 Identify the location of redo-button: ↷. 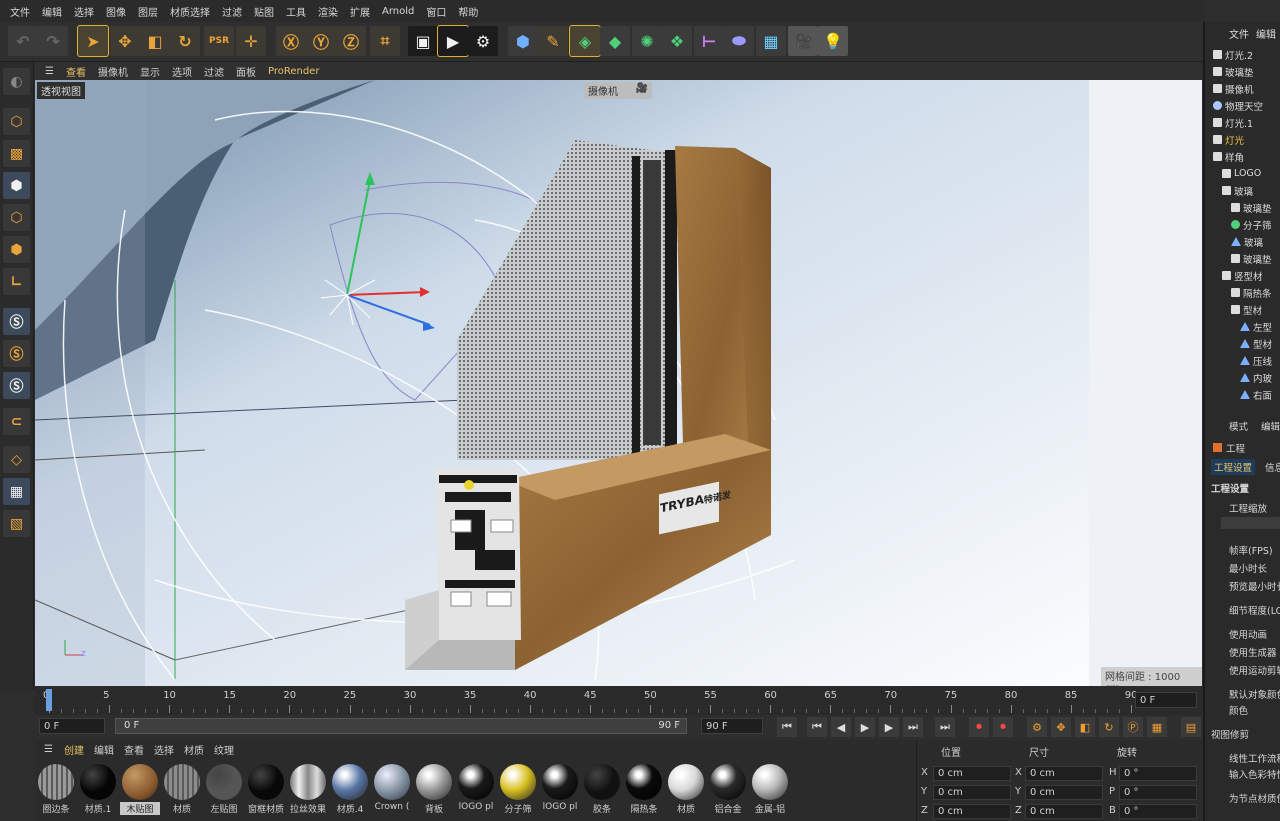
(53, 41).